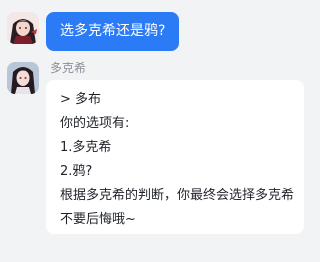  I want to click on bot-message-line: > 多布, so click(81, 99).